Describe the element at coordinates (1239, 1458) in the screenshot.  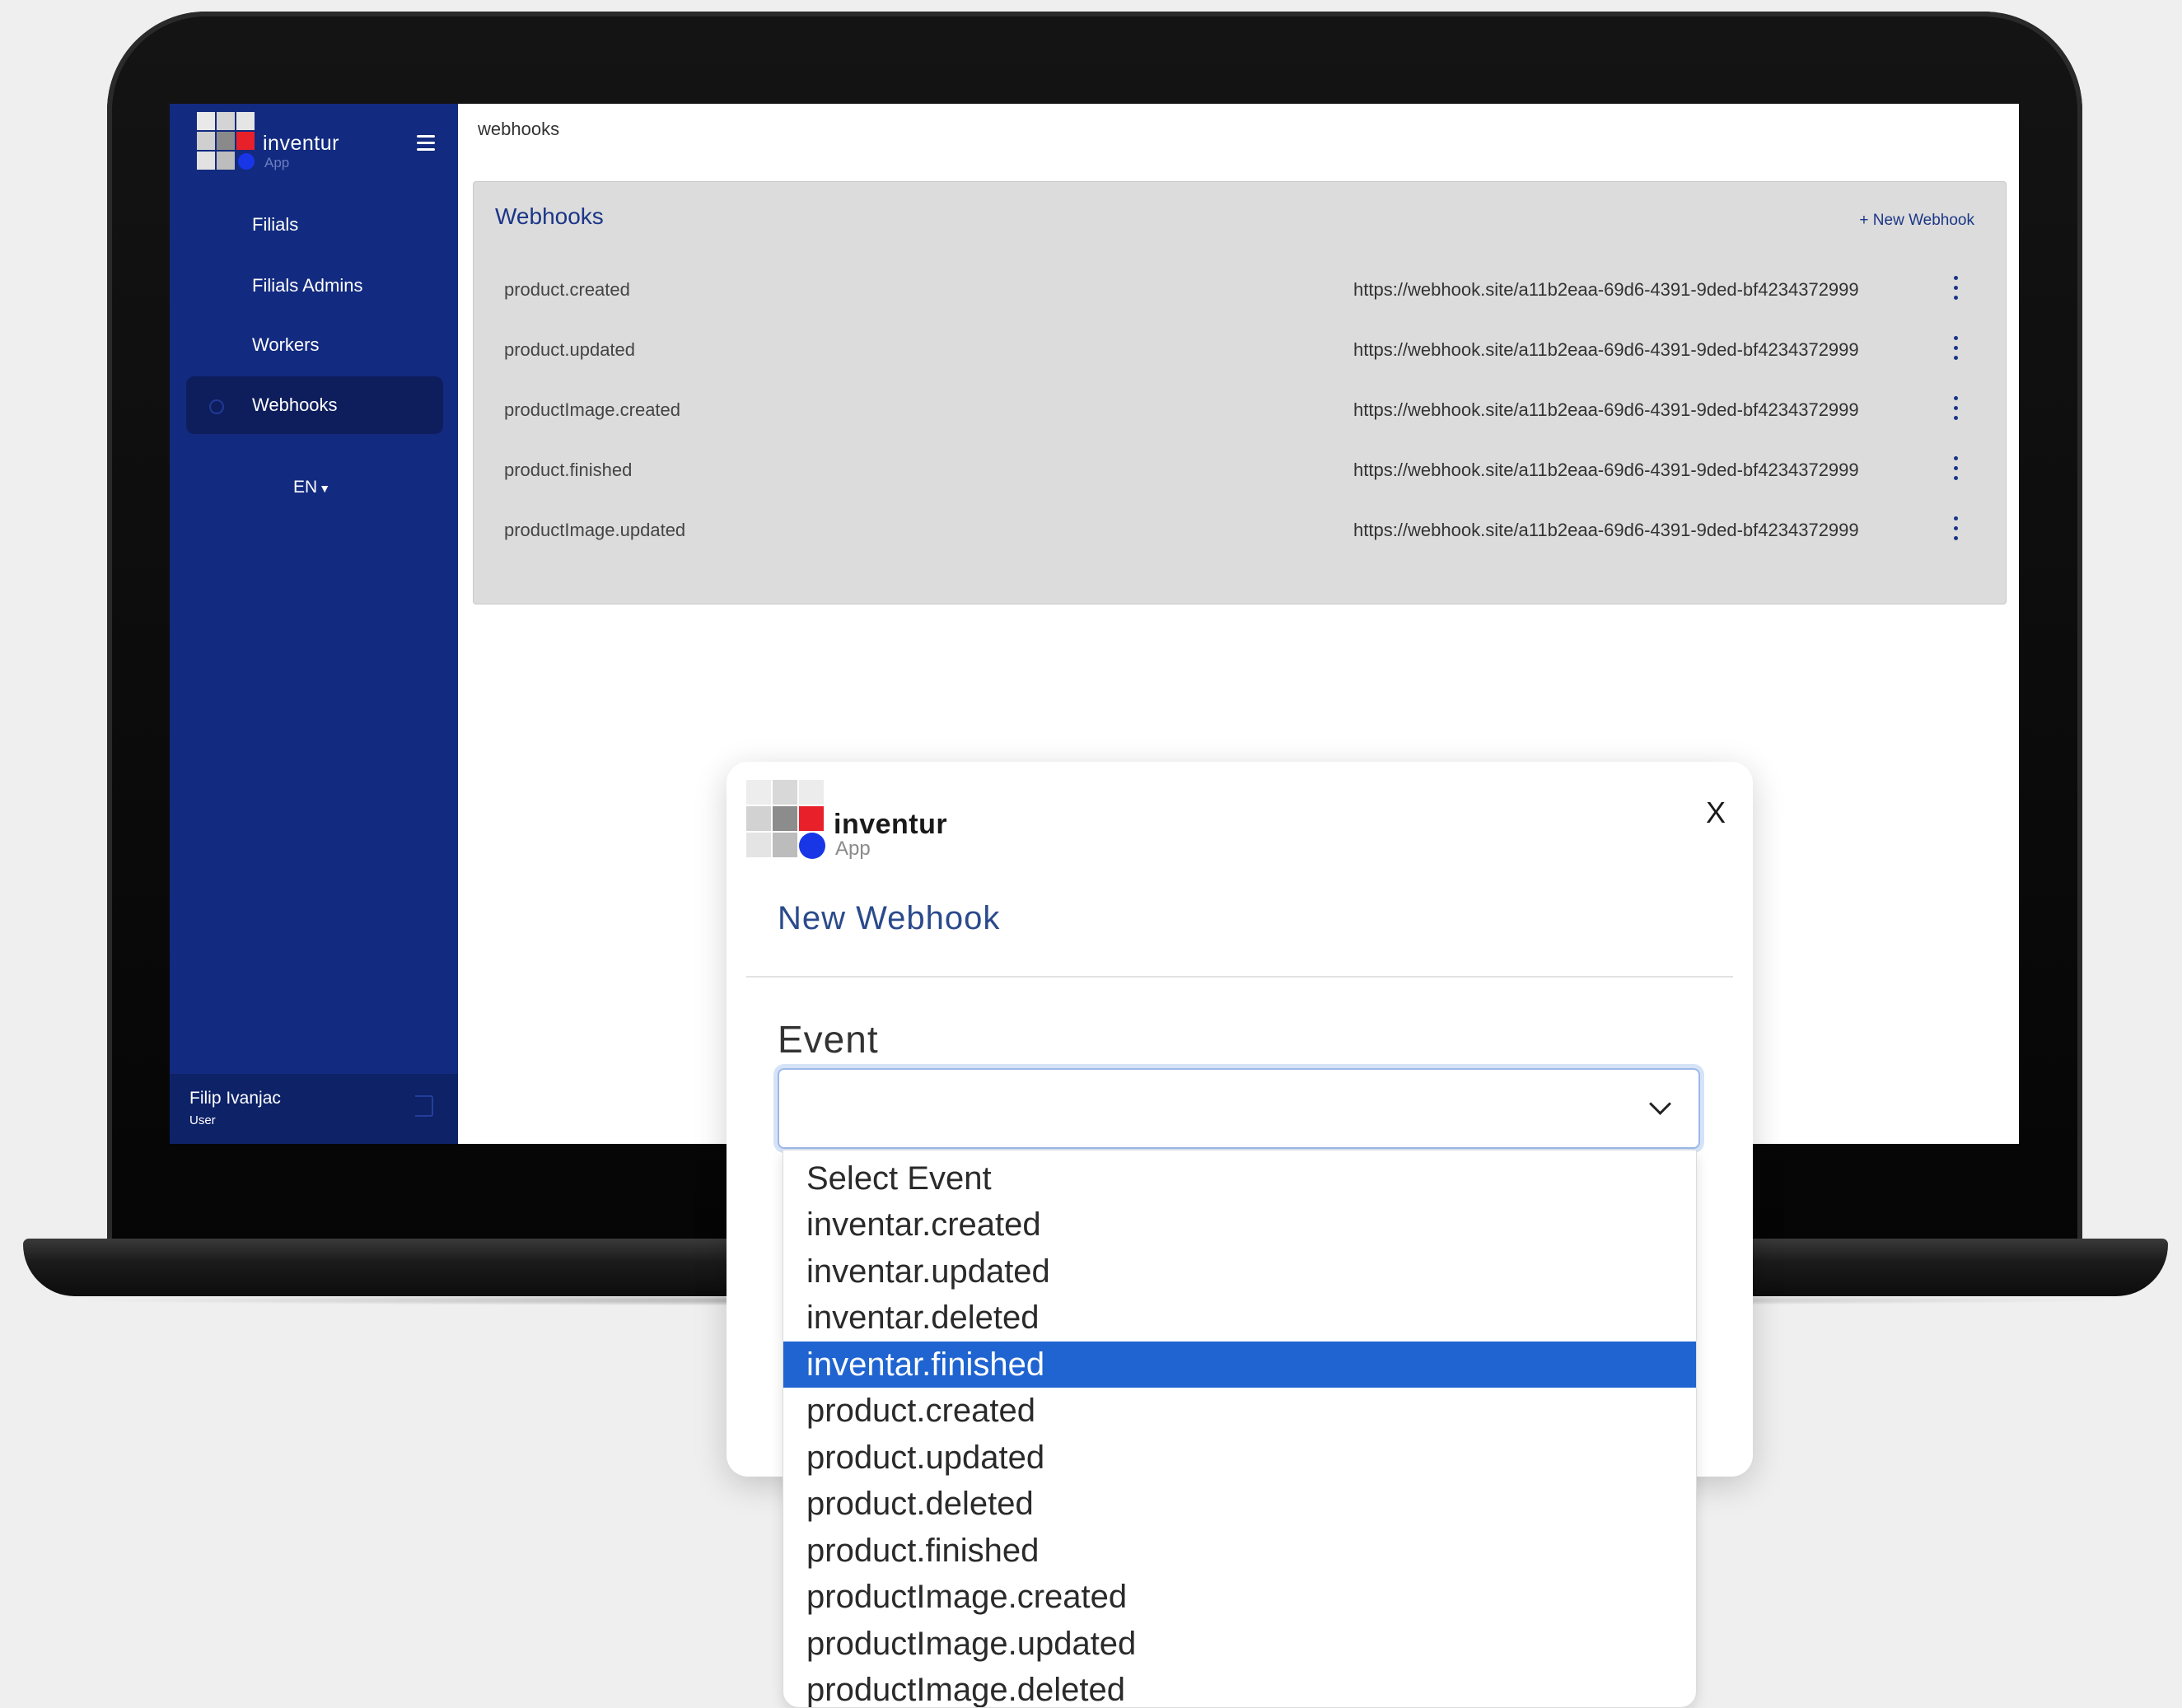
I see `dropdown-option: product.updated` at that location.